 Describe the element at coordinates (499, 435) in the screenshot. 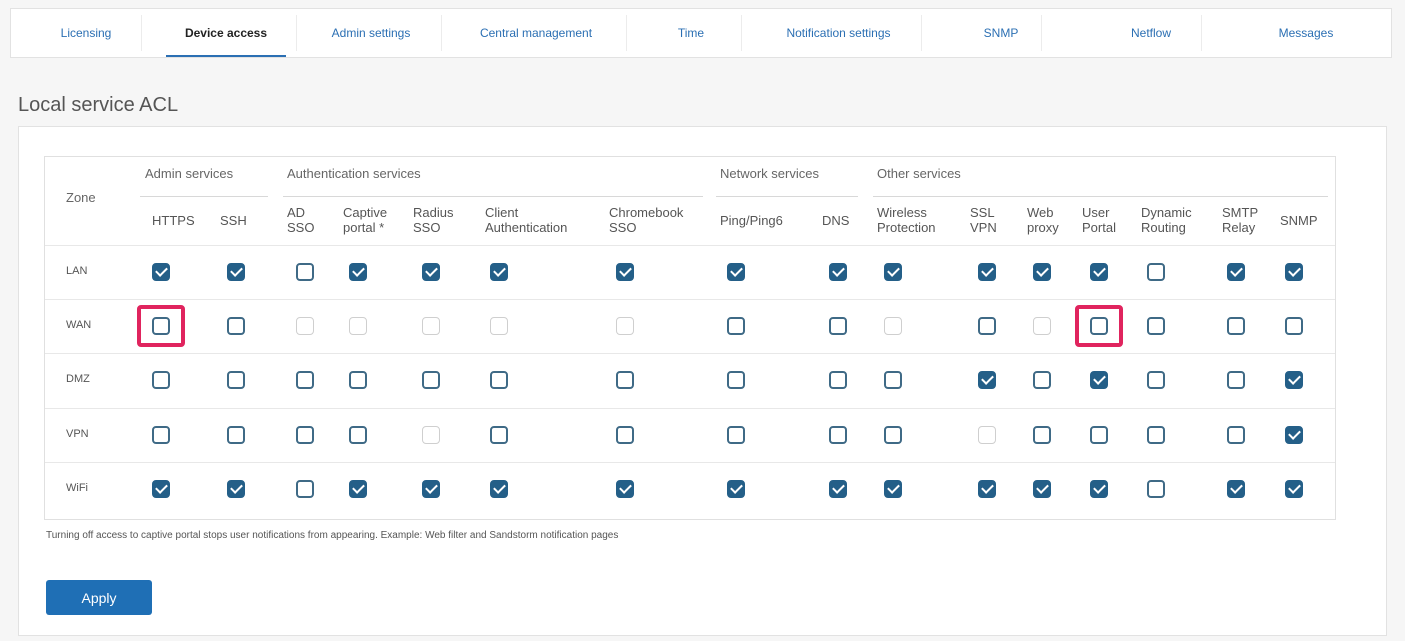

I see `checkbox-vpn-client-auth` at that location.